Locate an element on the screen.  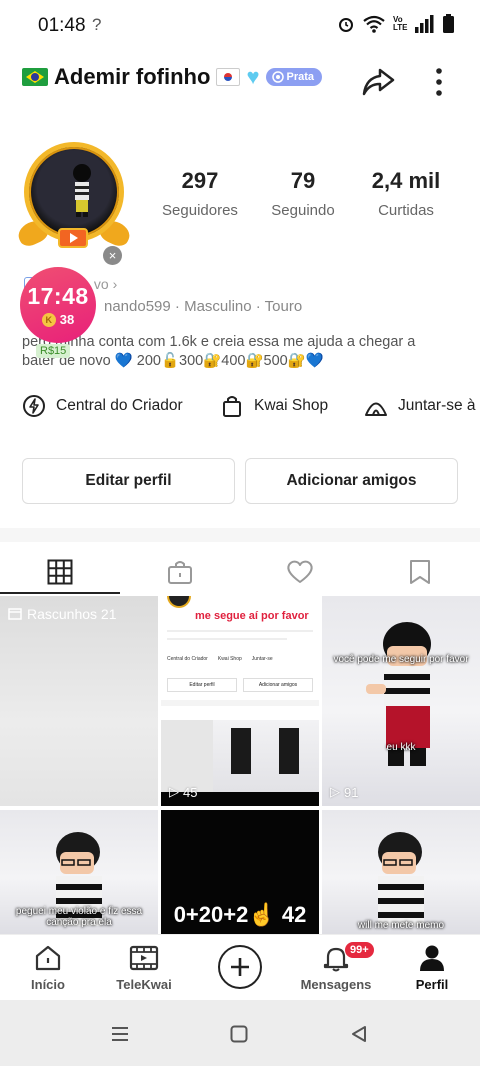
section-divider is located at coordinates (240, 535).